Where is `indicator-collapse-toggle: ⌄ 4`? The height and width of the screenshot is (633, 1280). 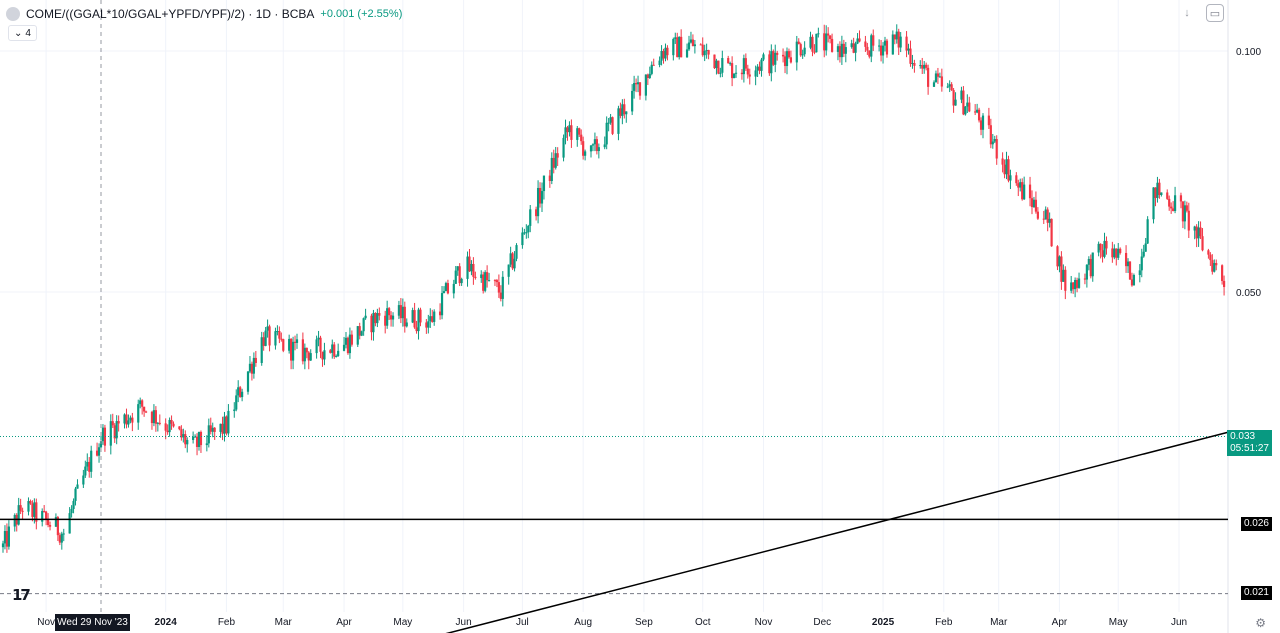
indicator-collapse-toggle: ⌄ 4 is located at coordinates (22, 33).